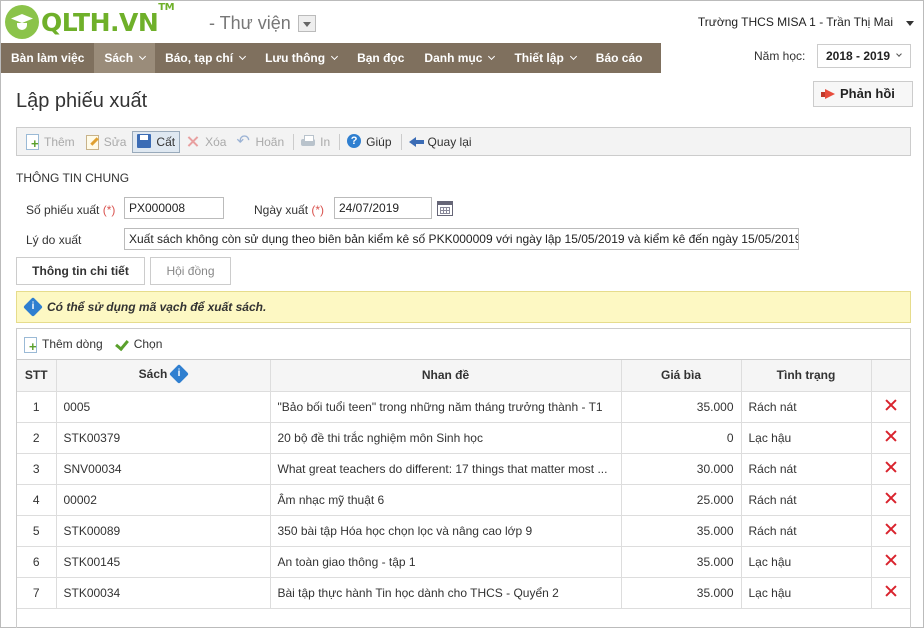 Image resolution: width=924 pixels, height=628 pixels. I want to click on calendar-icon, so click(445, 208).